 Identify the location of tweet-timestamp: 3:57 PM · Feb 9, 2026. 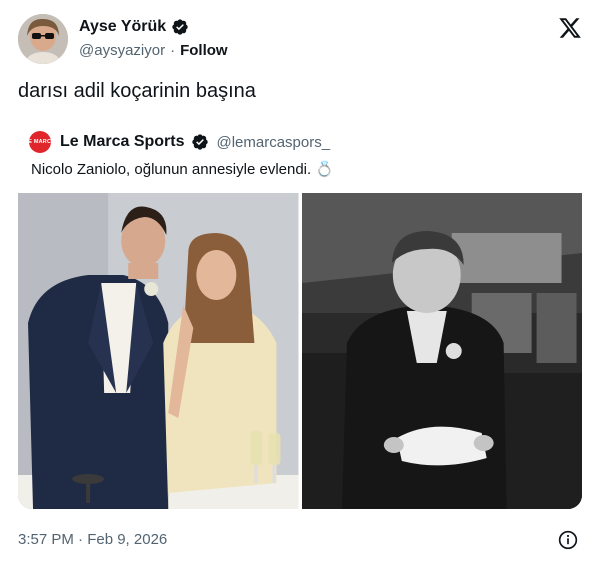
(92, 539).